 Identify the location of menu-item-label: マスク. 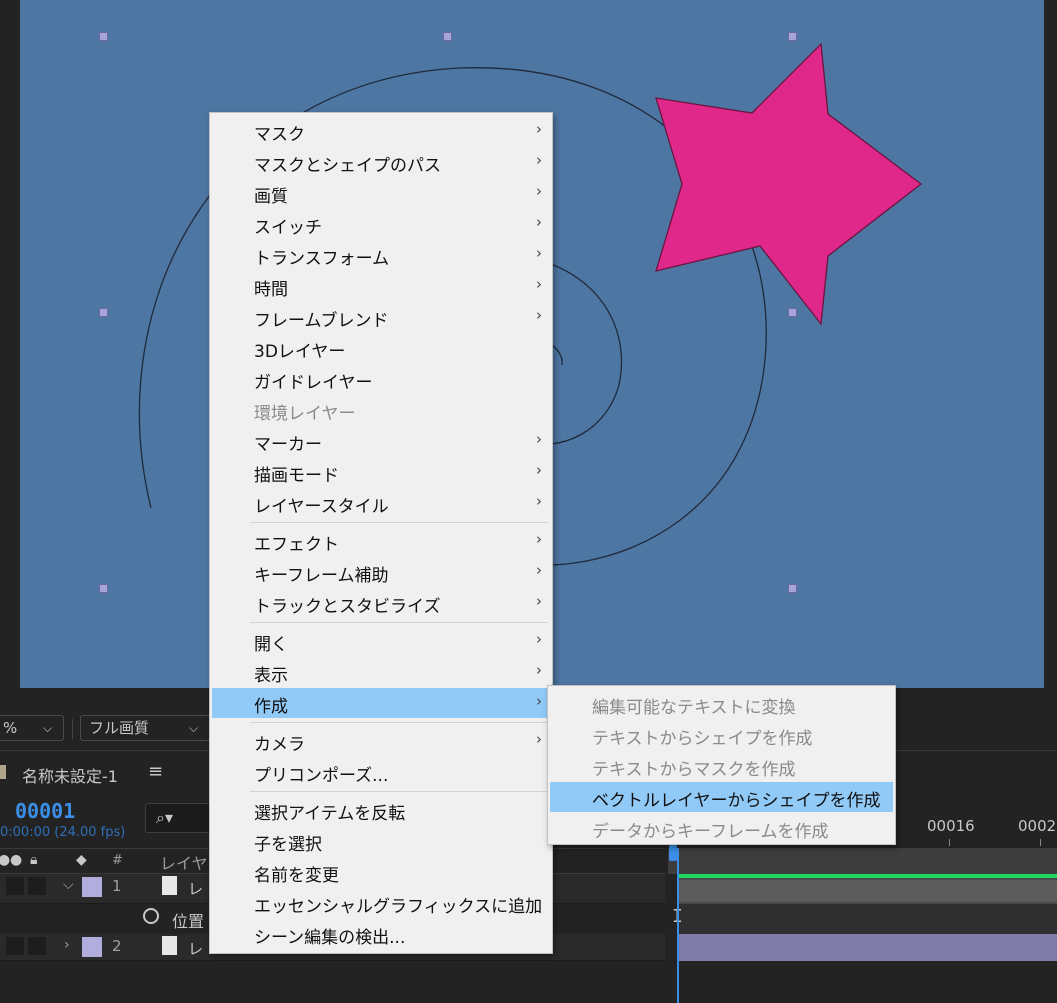
(279, 135).